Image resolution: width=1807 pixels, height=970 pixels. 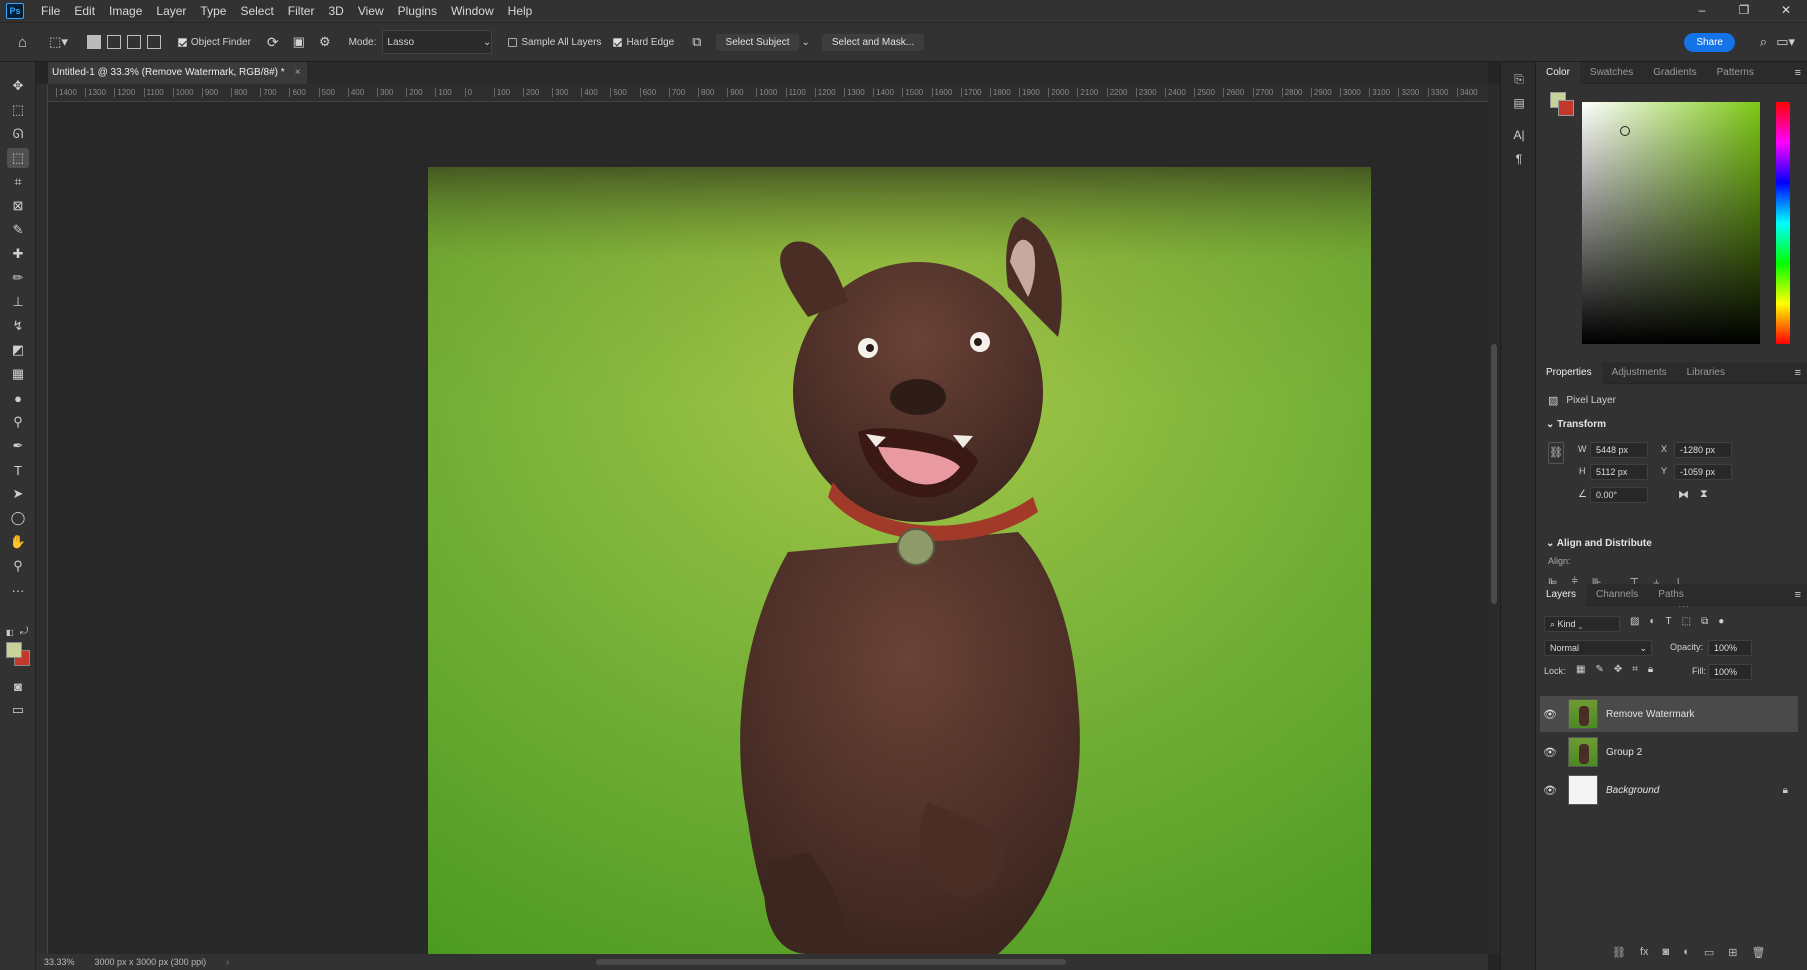 I want to click on filter-toggle-icon: ●, so click(x=1721, y=621).